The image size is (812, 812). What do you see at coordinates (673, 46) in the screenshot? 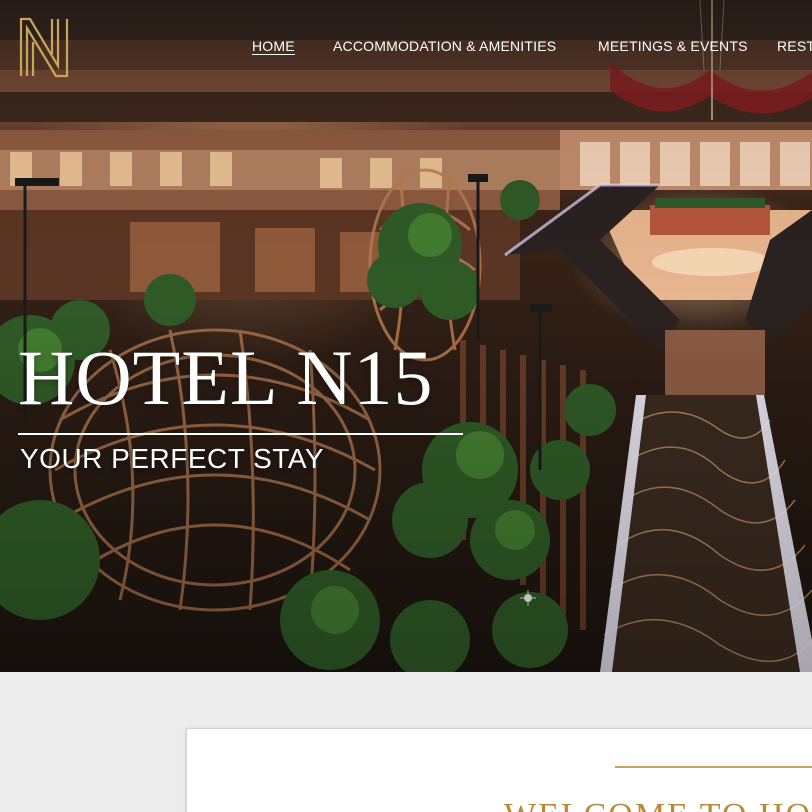
I see `nav-meetings-events: MEETINGS & EVENTS` at bounding box center [673, 46].